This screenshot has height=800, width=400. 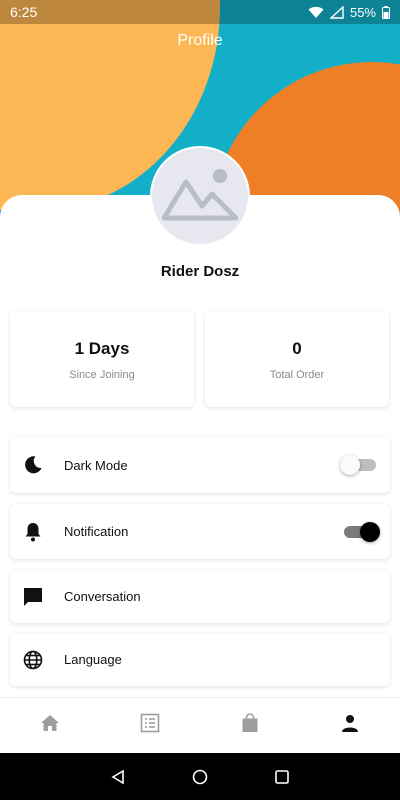 What do you see at coordinates (96, 531) in the screenshot?
I see `menu-label: Notification` at bounding box center [96, 531].